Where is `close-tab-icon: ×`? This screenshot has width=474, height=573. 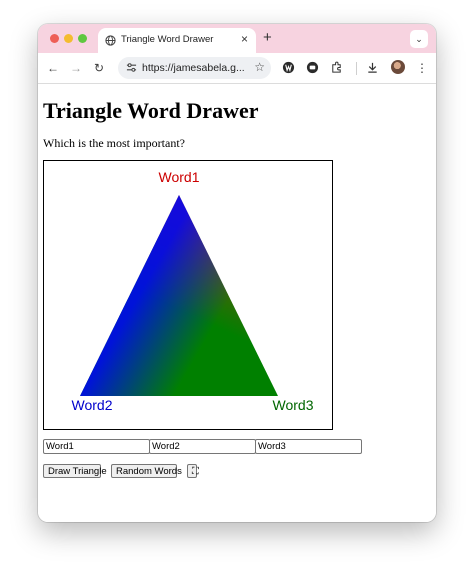
close-tab-icon: × is located at coordinates (244, 39).